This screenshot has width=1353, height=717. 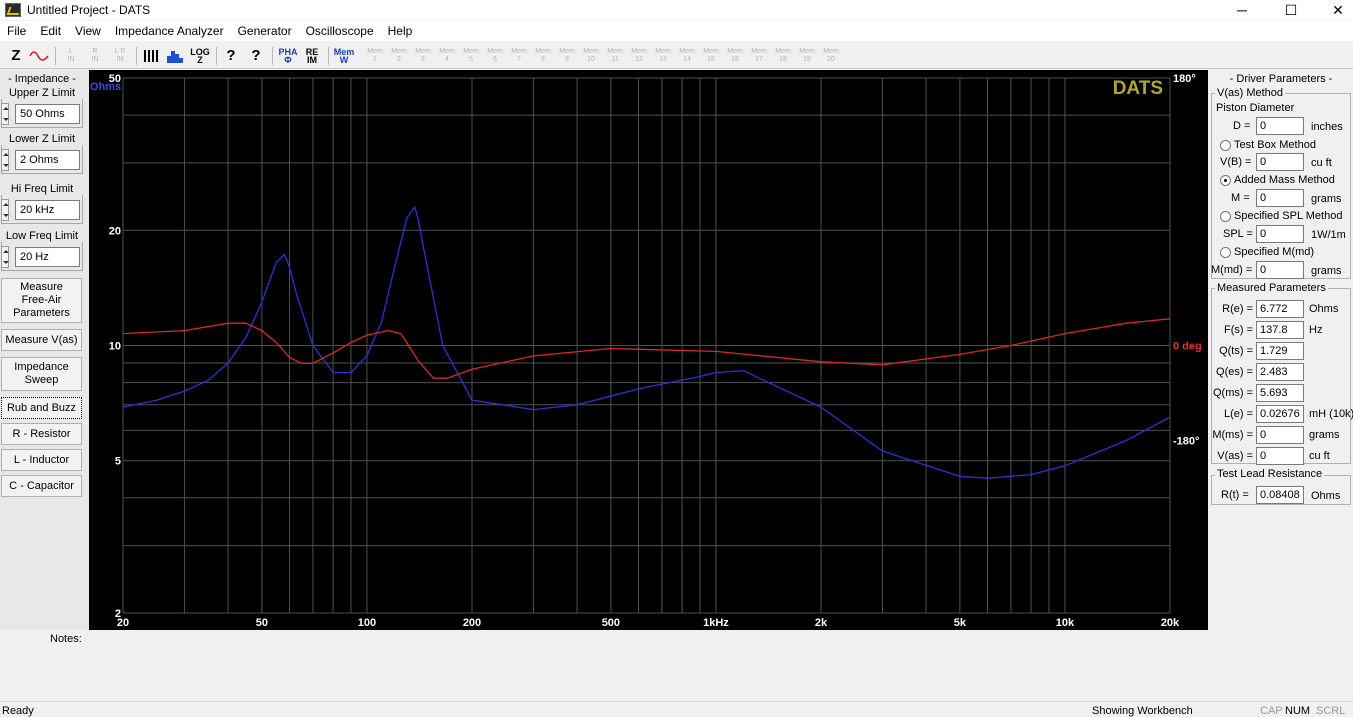 What do you see at coordinates (256, 56) in the screenshot?
I see `context-help-icon: ?` at bounding box center [256, 56].